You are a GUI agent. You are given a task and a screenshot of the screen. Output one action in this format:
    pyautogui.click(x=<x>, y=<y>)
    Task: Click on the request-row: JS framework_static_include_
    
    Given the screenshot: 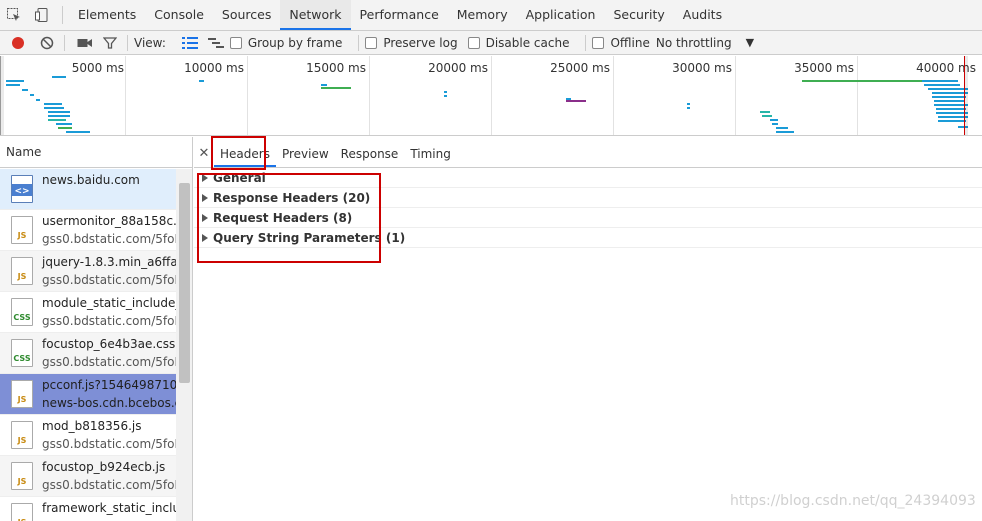 What is the action you would take?
    pyautogui.click(x=88, y=509)
    